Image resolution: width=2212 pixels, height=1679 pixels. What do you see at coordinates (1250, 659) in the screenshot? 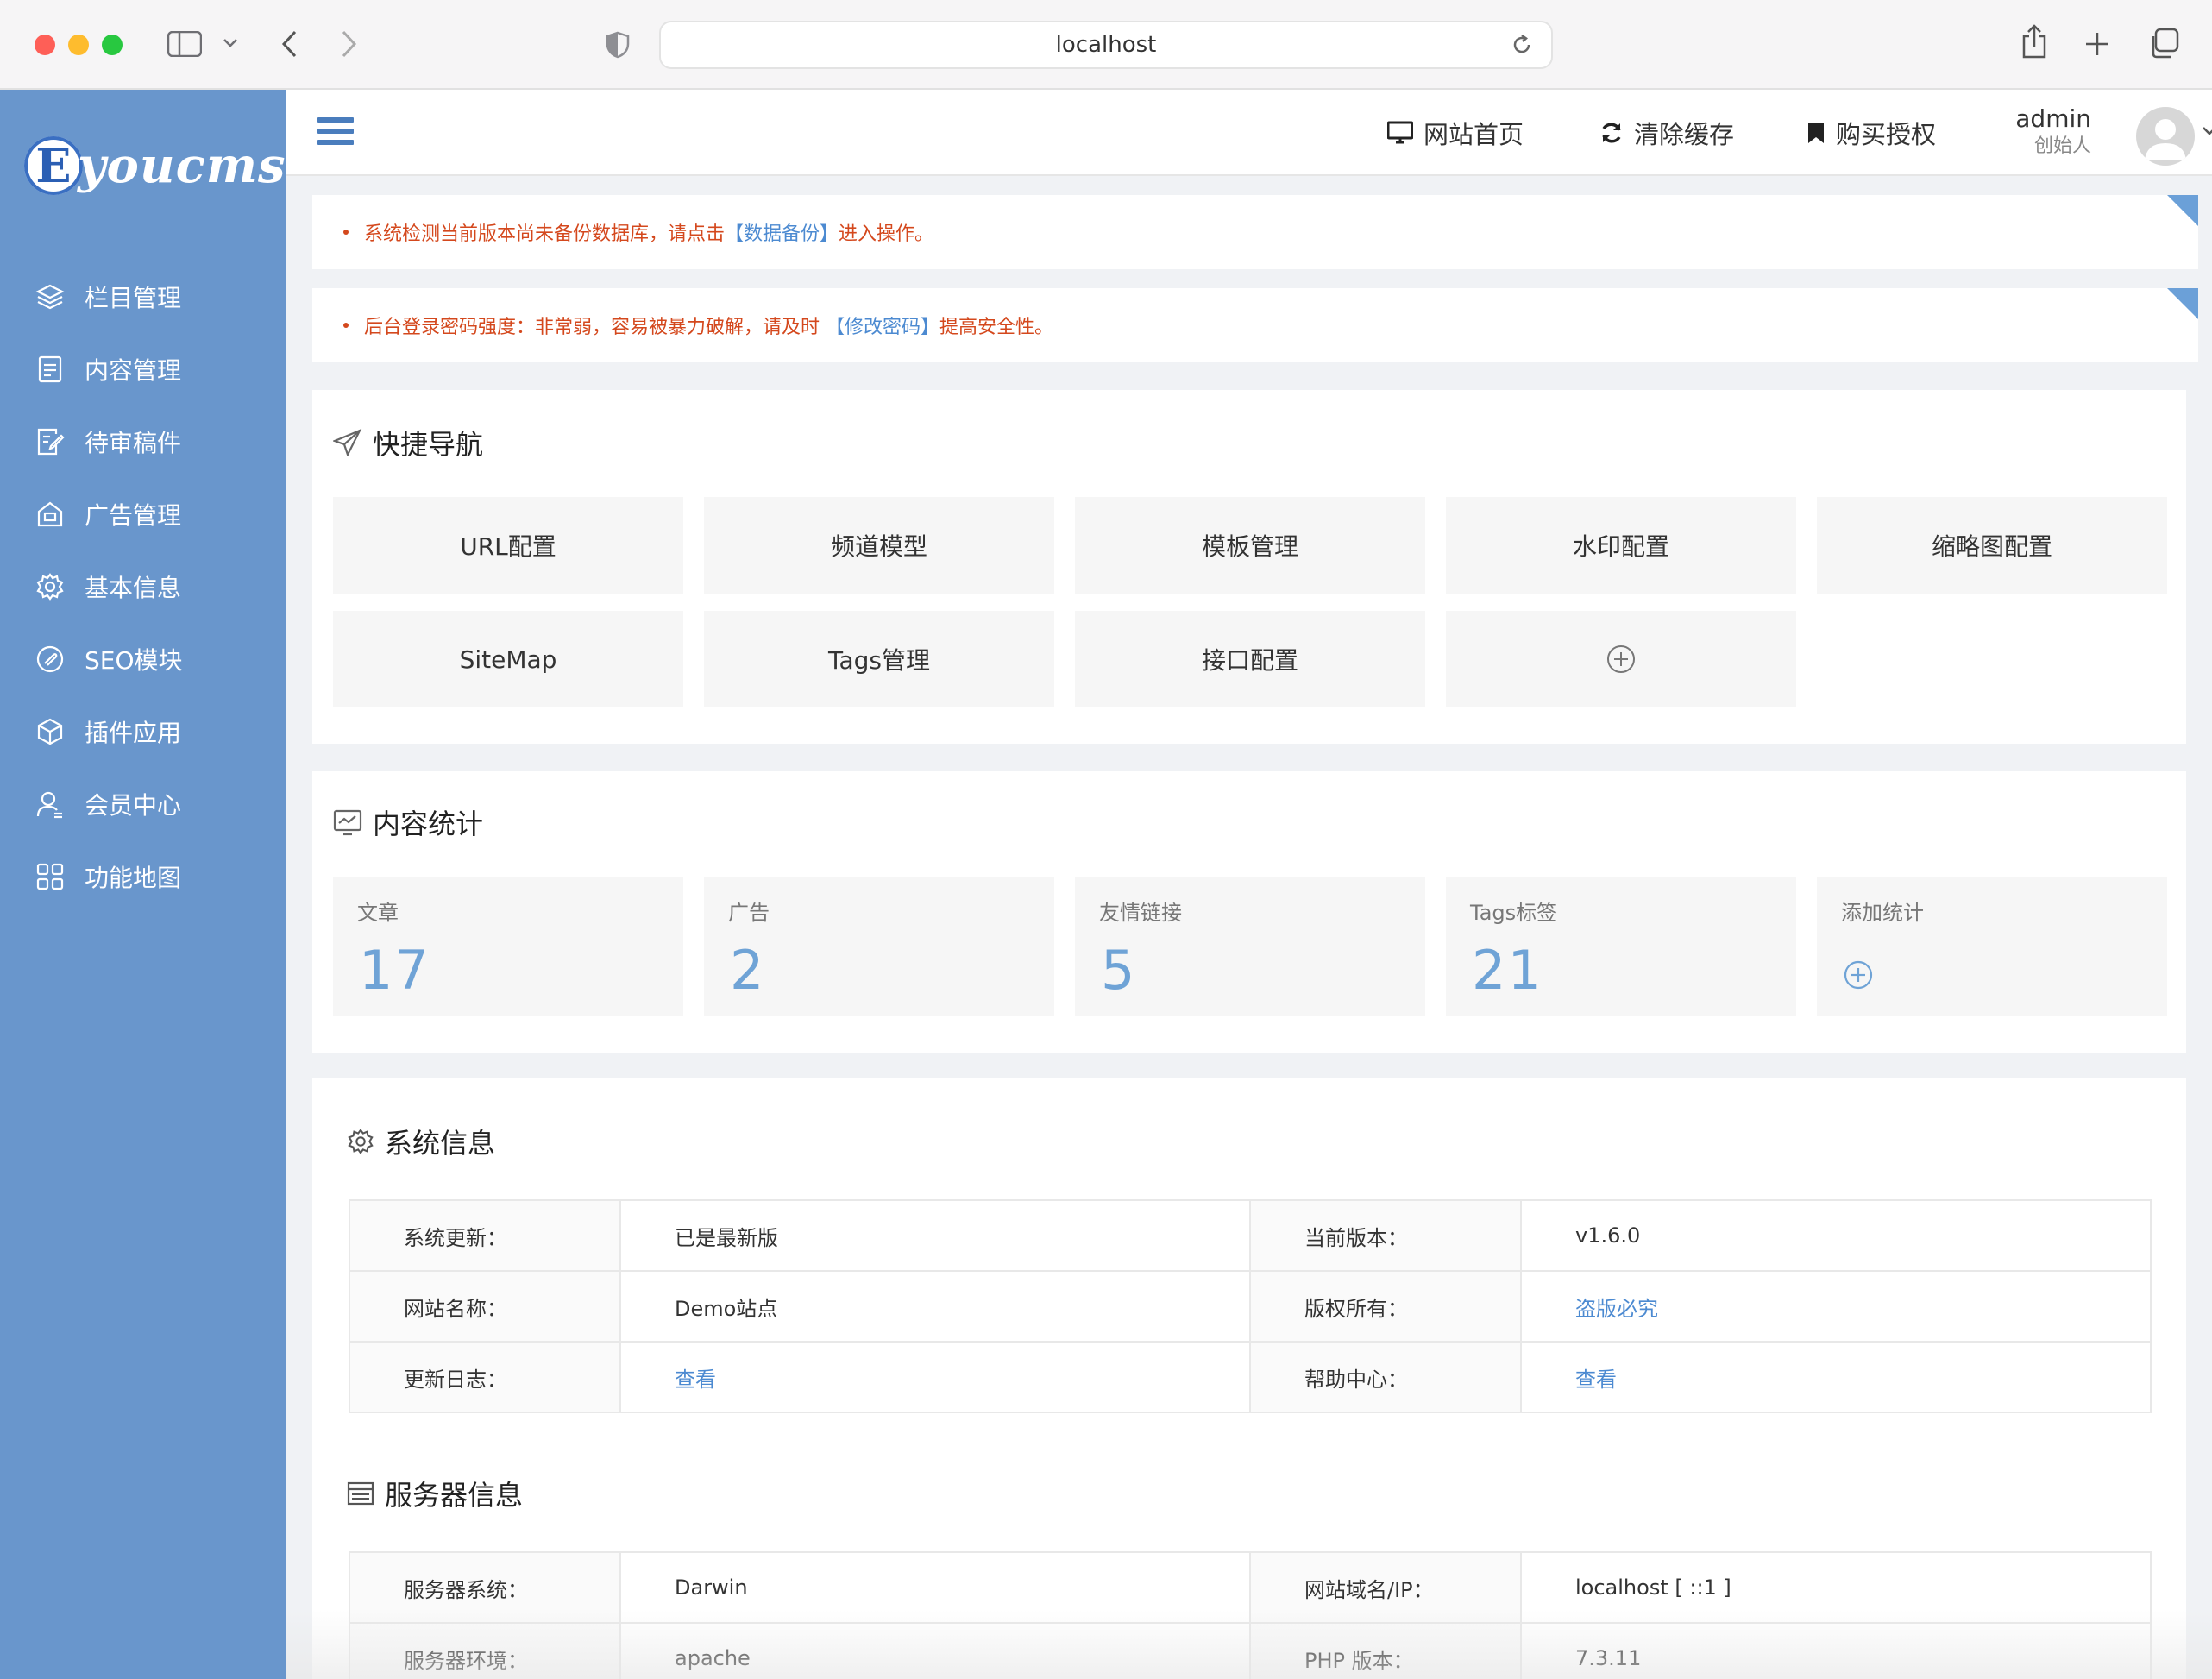
I see `quick-nav-api-config: 接口配置` at bounding box center [1250, 659].